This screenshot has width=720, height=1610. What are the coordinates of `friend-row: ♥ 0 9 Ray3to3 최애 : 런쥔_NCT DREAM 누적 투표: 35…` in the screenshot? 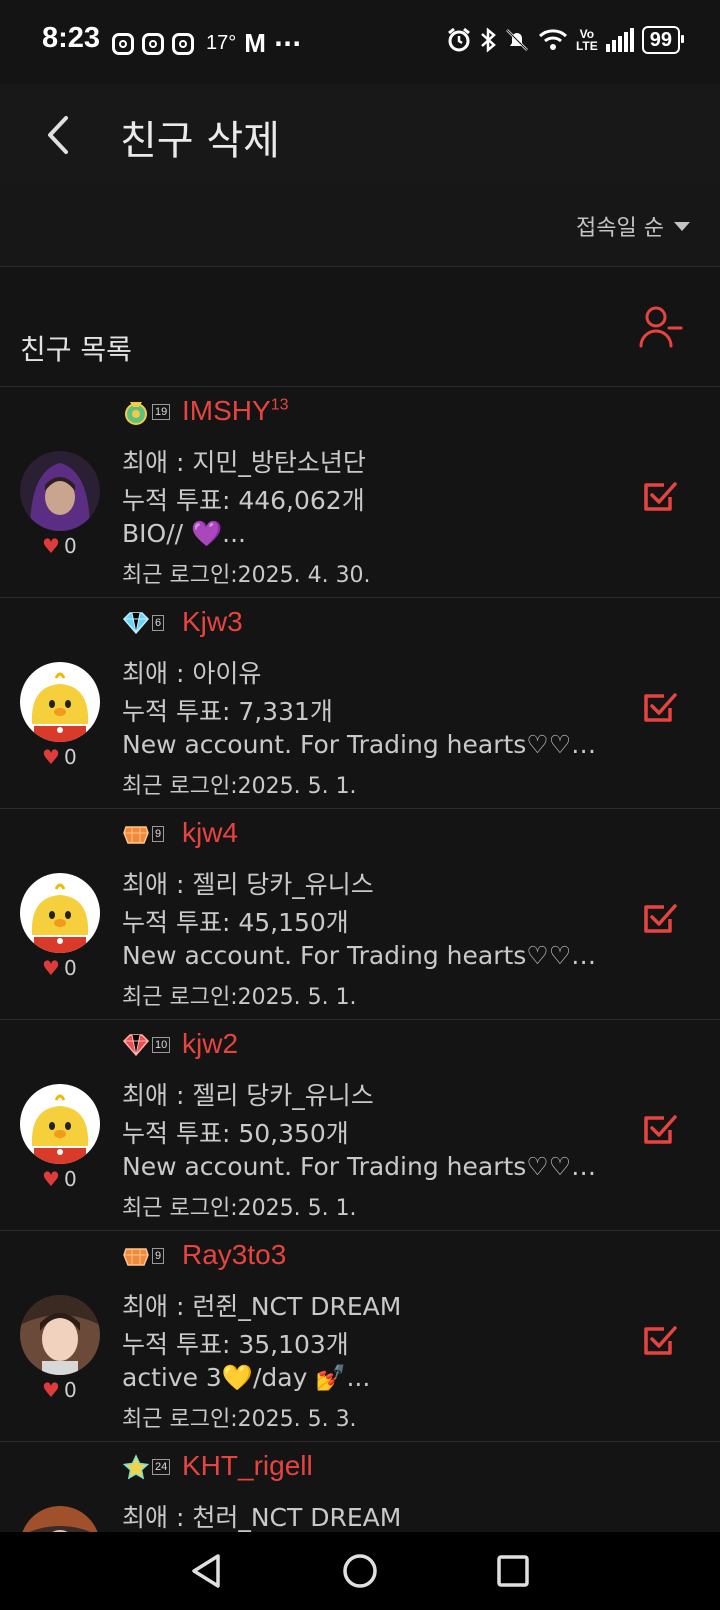 It's located at (360, 1336).